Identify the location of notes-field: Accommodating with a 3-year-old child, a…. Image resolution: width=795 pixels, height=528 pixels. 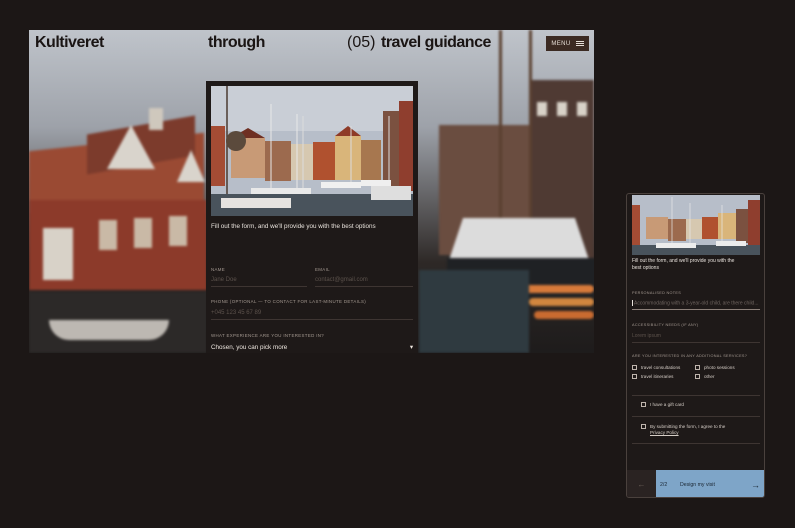
(696, 305).